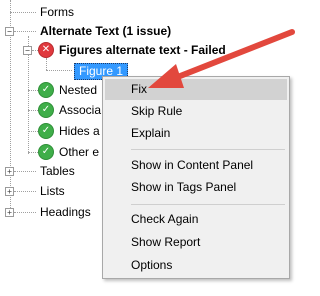 The image size is (320, 296). What do you see at coordinates (78, 90) in the screenshot?
I see `tree-node-label: Nested` at bounding box center [78, 90].